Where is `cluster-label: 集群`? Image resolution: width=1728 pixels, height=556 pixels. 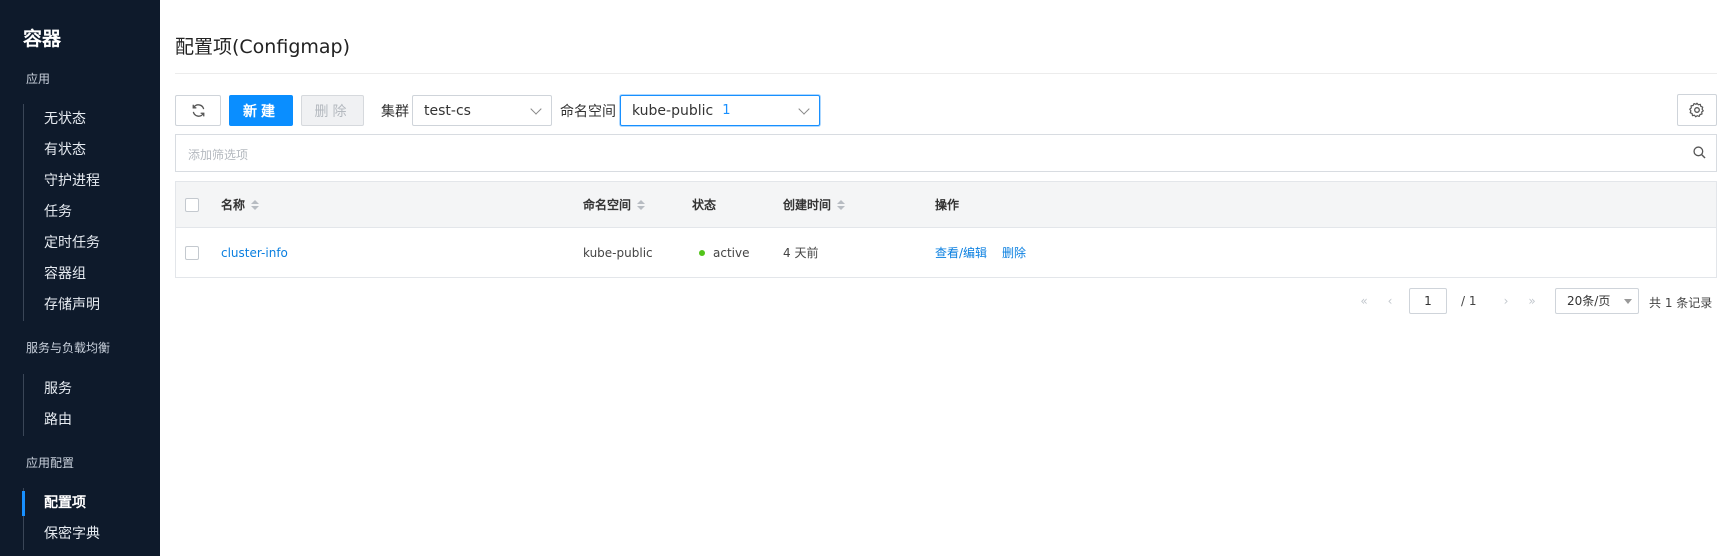
cluster-label: 集群 is located at coordinates (395, 112).